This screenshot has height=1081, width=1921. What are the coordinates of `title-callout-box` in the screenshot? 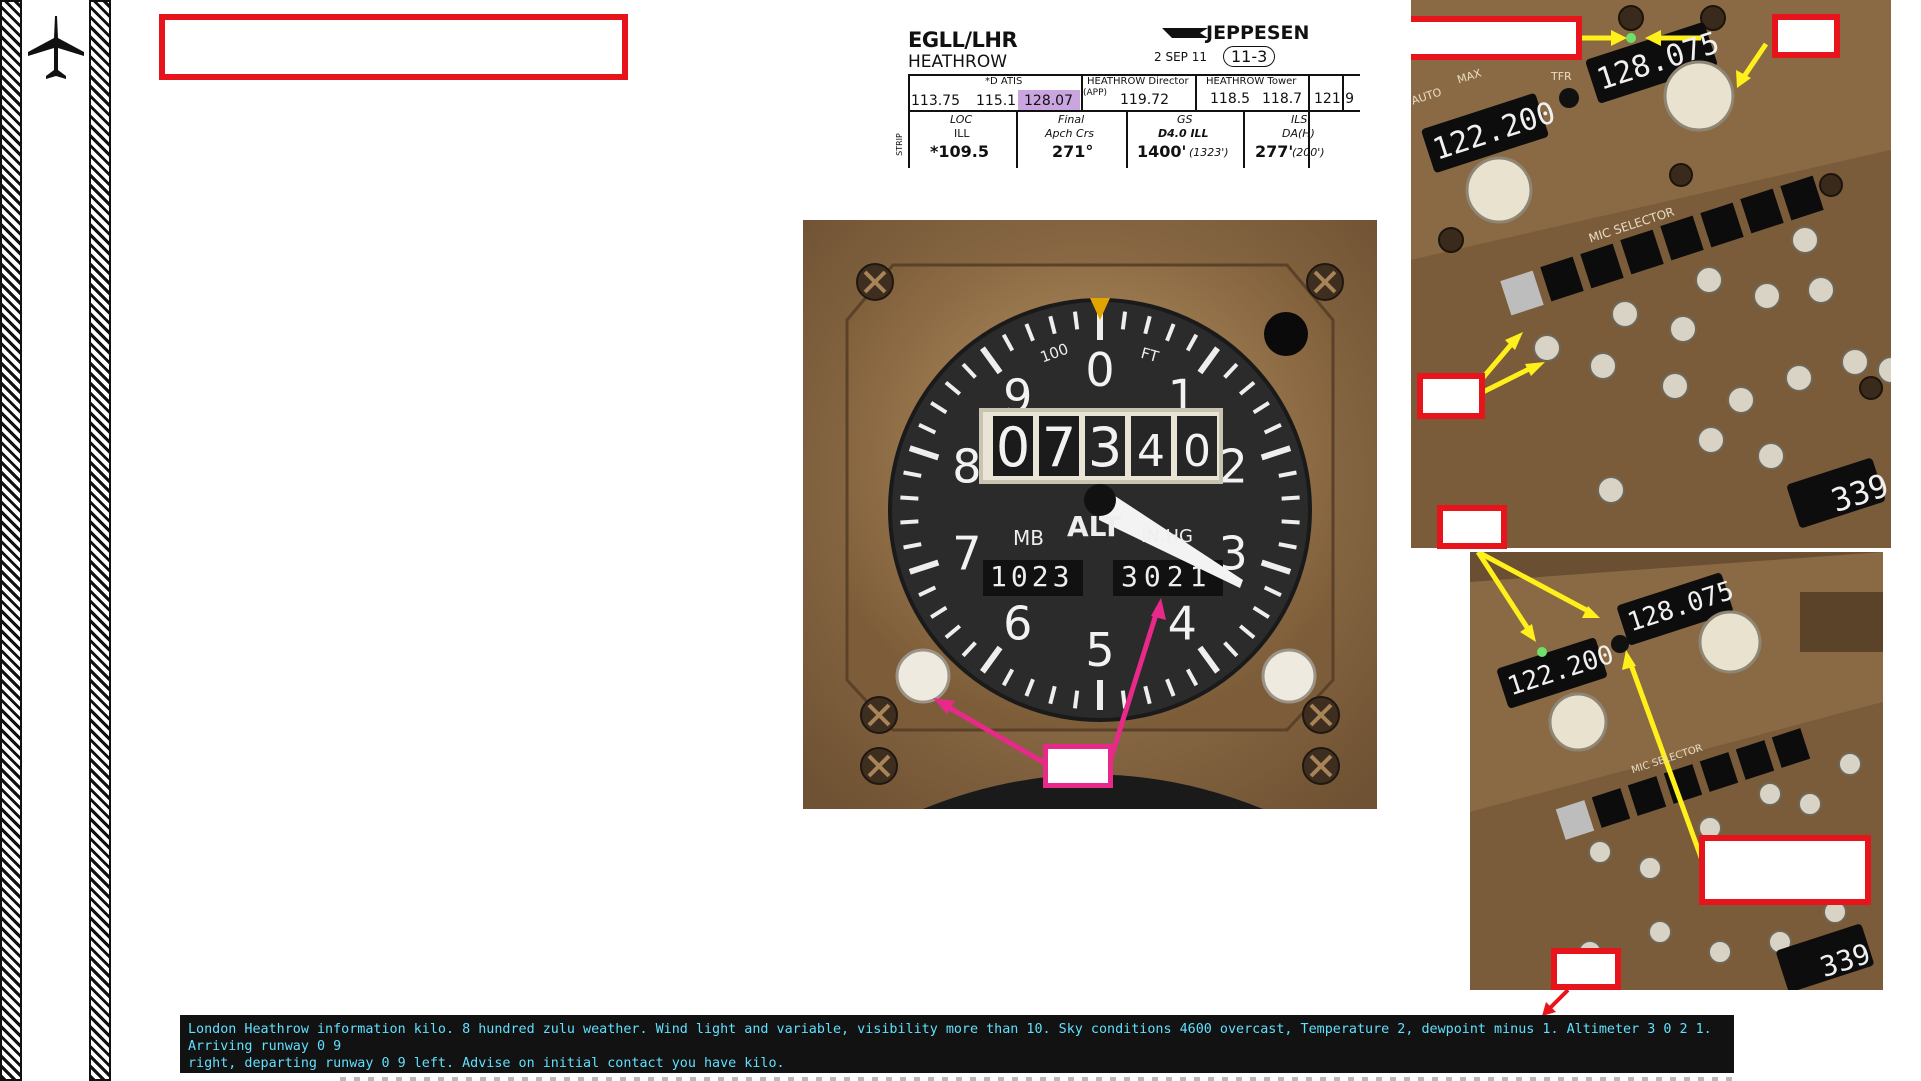 It's located at (393, 47).